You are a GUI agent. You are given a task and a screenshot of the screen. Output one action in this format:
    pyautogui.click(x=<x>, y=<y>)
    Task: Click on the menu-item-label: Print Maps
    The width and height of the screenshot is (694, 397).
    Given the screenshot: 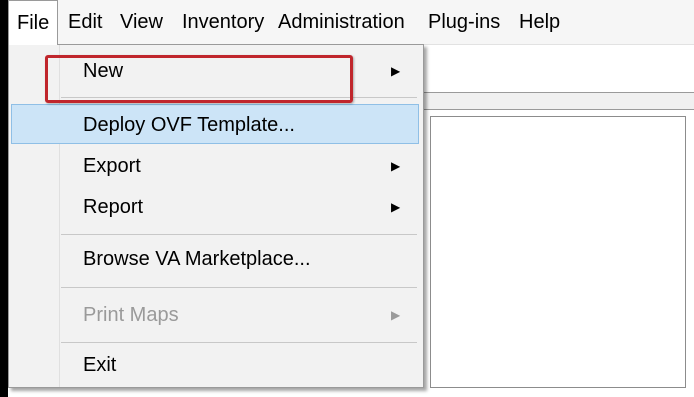 What is the action you would take?
    pyautogui.click(x=131, y=315)
    